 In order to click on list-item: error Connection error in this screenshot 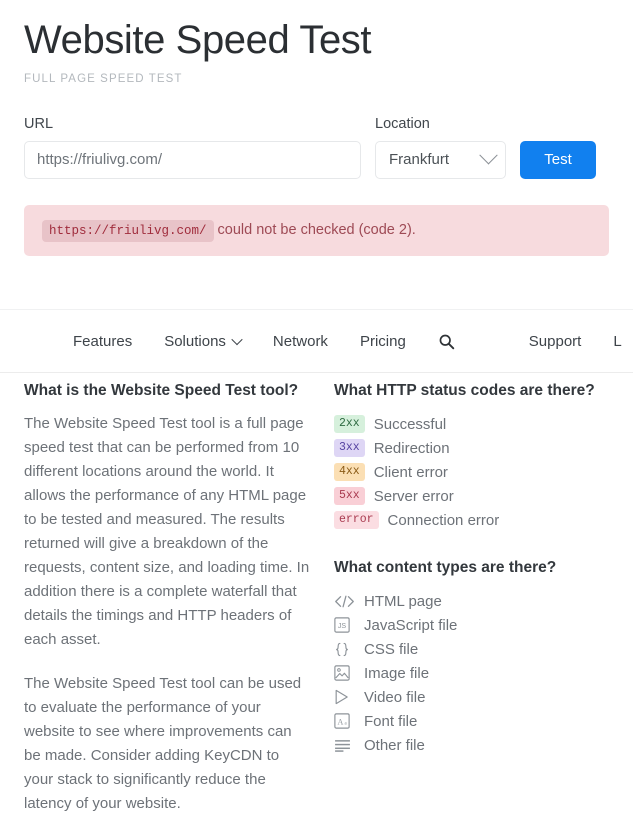, I will do `click(474, 520)`.